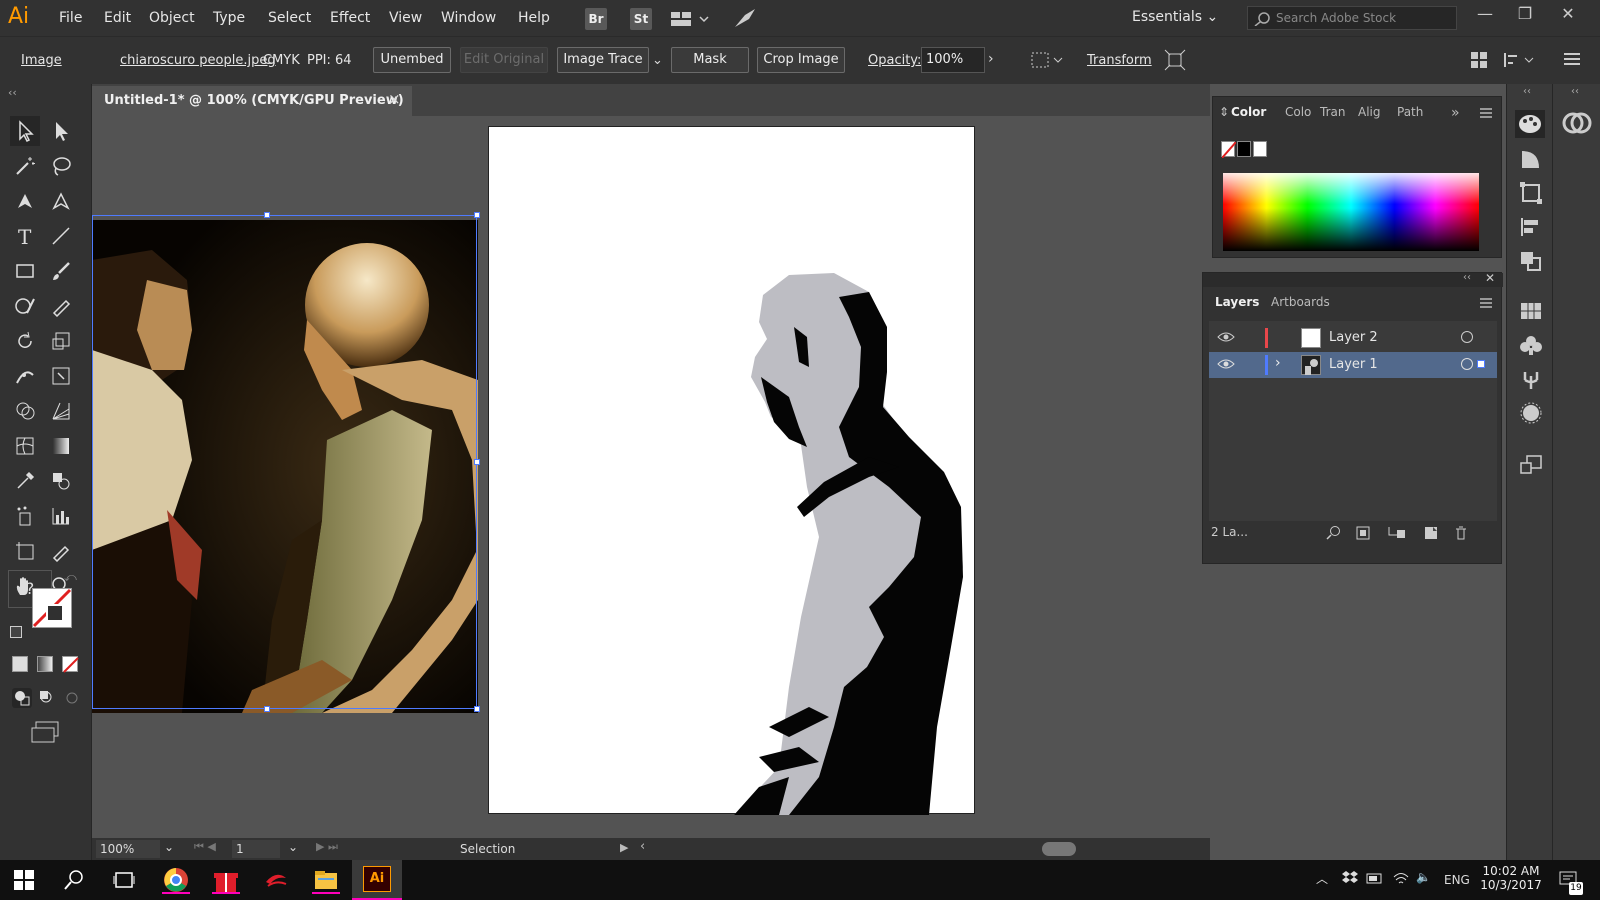 The height and width of the screenshot is (900, 1600). Describe the element at coordinates (596, 19) in the screenshot. I see `bridge-button: Br` at that location.